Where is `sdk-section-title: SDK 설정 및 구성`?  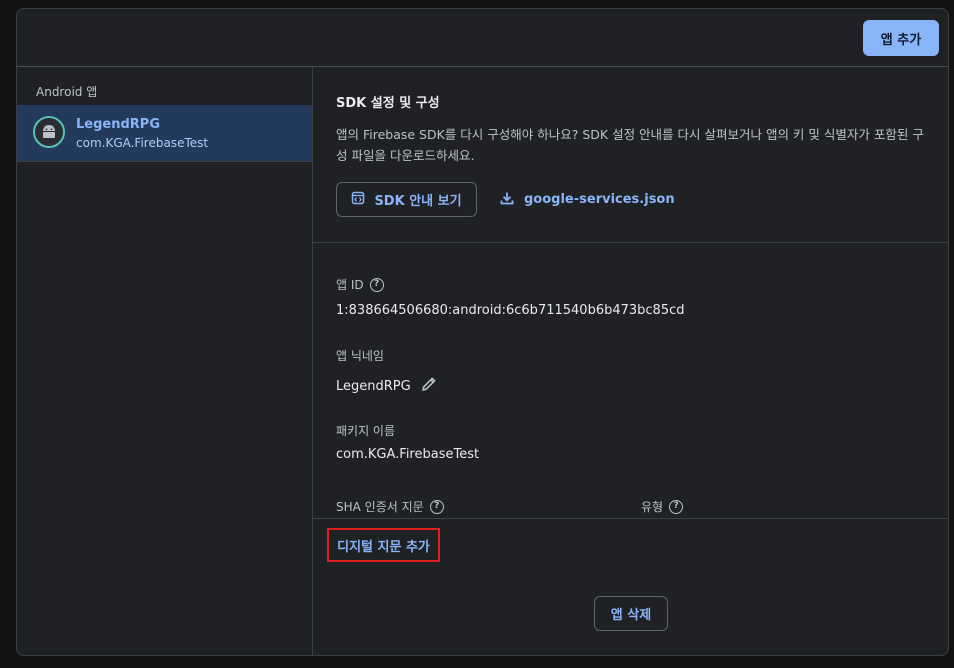
sdk-section-title: SDK 설정 및 구성 is located at coordinates (388, 103).